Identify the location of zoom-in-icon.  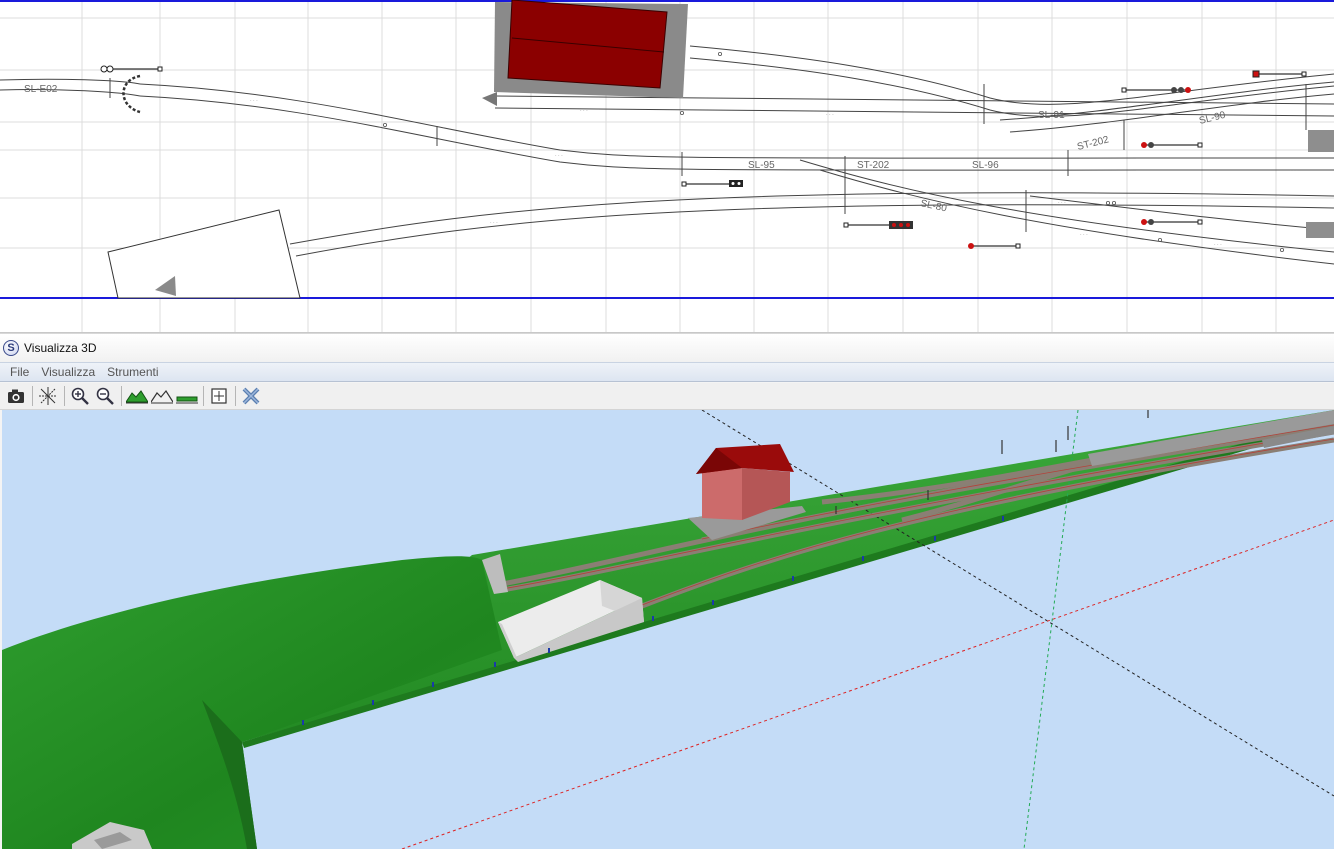
(80, 396).